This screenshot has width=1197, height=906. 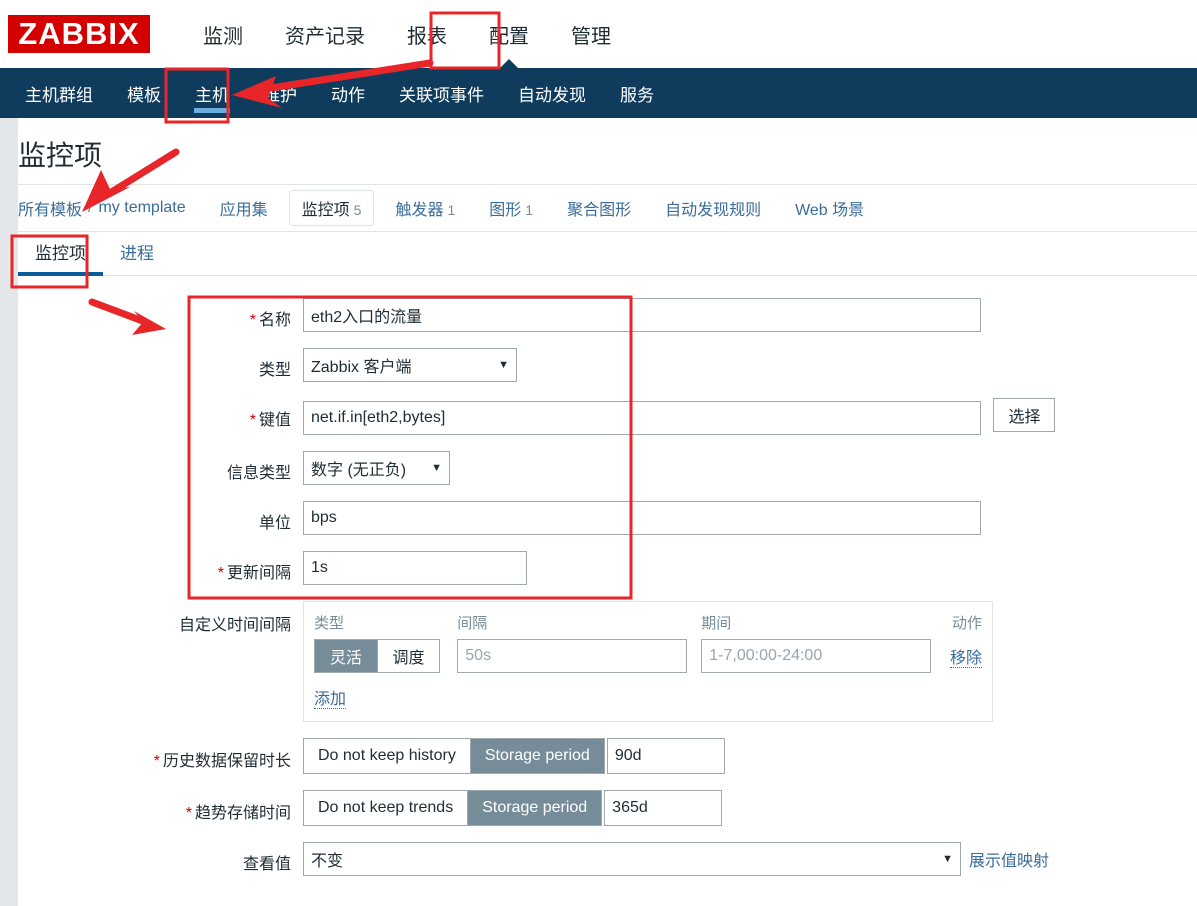 What do you see at coordinates (750, 756) in the screenshot?
I see `history-field-wrap: Do not keep history Storage period` at bounding box center [750, 756].